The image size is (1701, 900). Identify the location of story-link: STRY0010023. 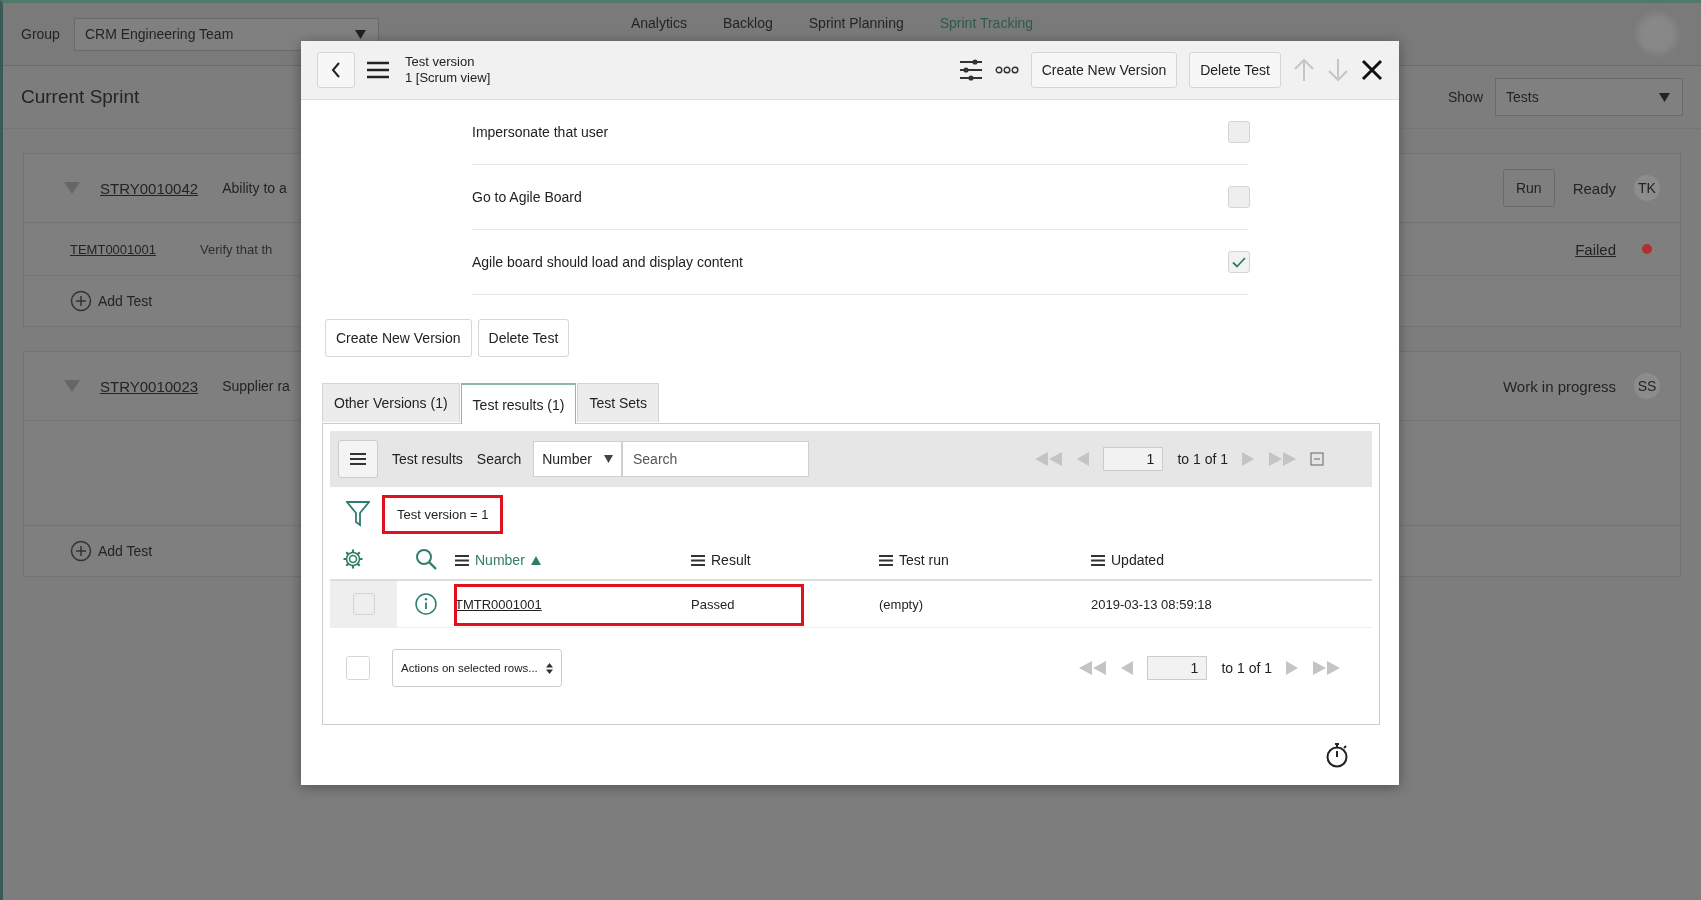
(149, 386).